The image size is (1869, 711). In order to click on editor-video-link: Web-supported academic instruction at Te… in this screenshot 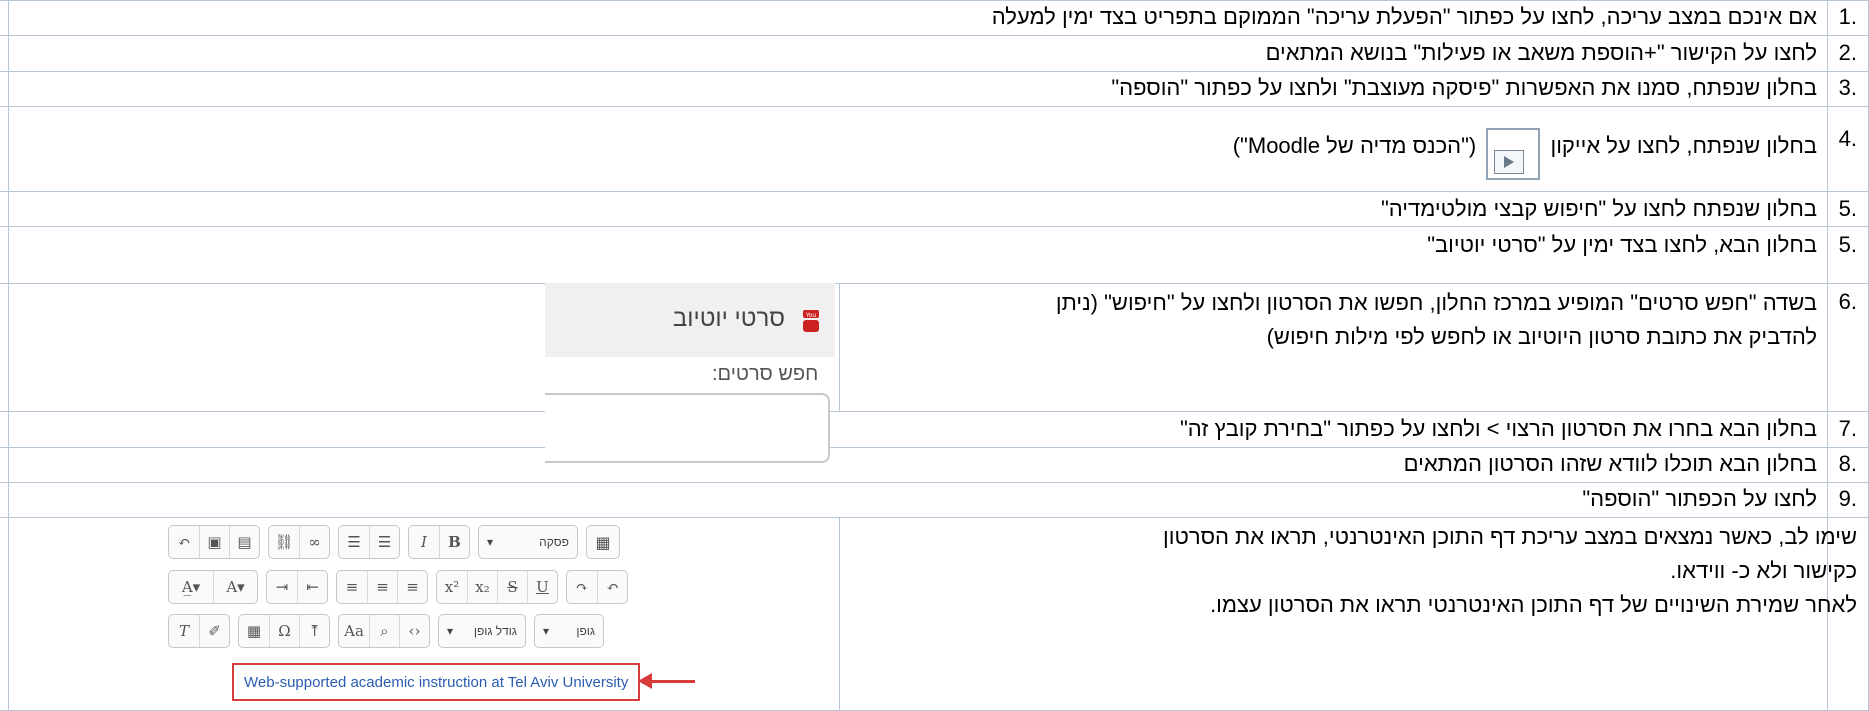, I will do `click(436, 682)`.